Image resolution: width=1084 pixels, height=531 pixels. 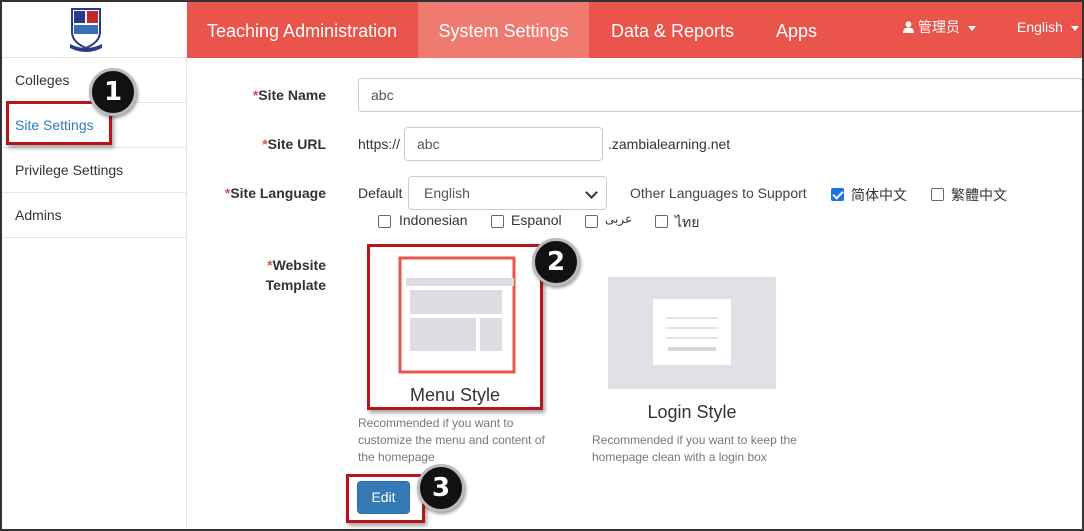 What do you see at coordinates (591, 221) in the screenshot?
I see `checkbox-arabic` at bounding box center [591, 221].